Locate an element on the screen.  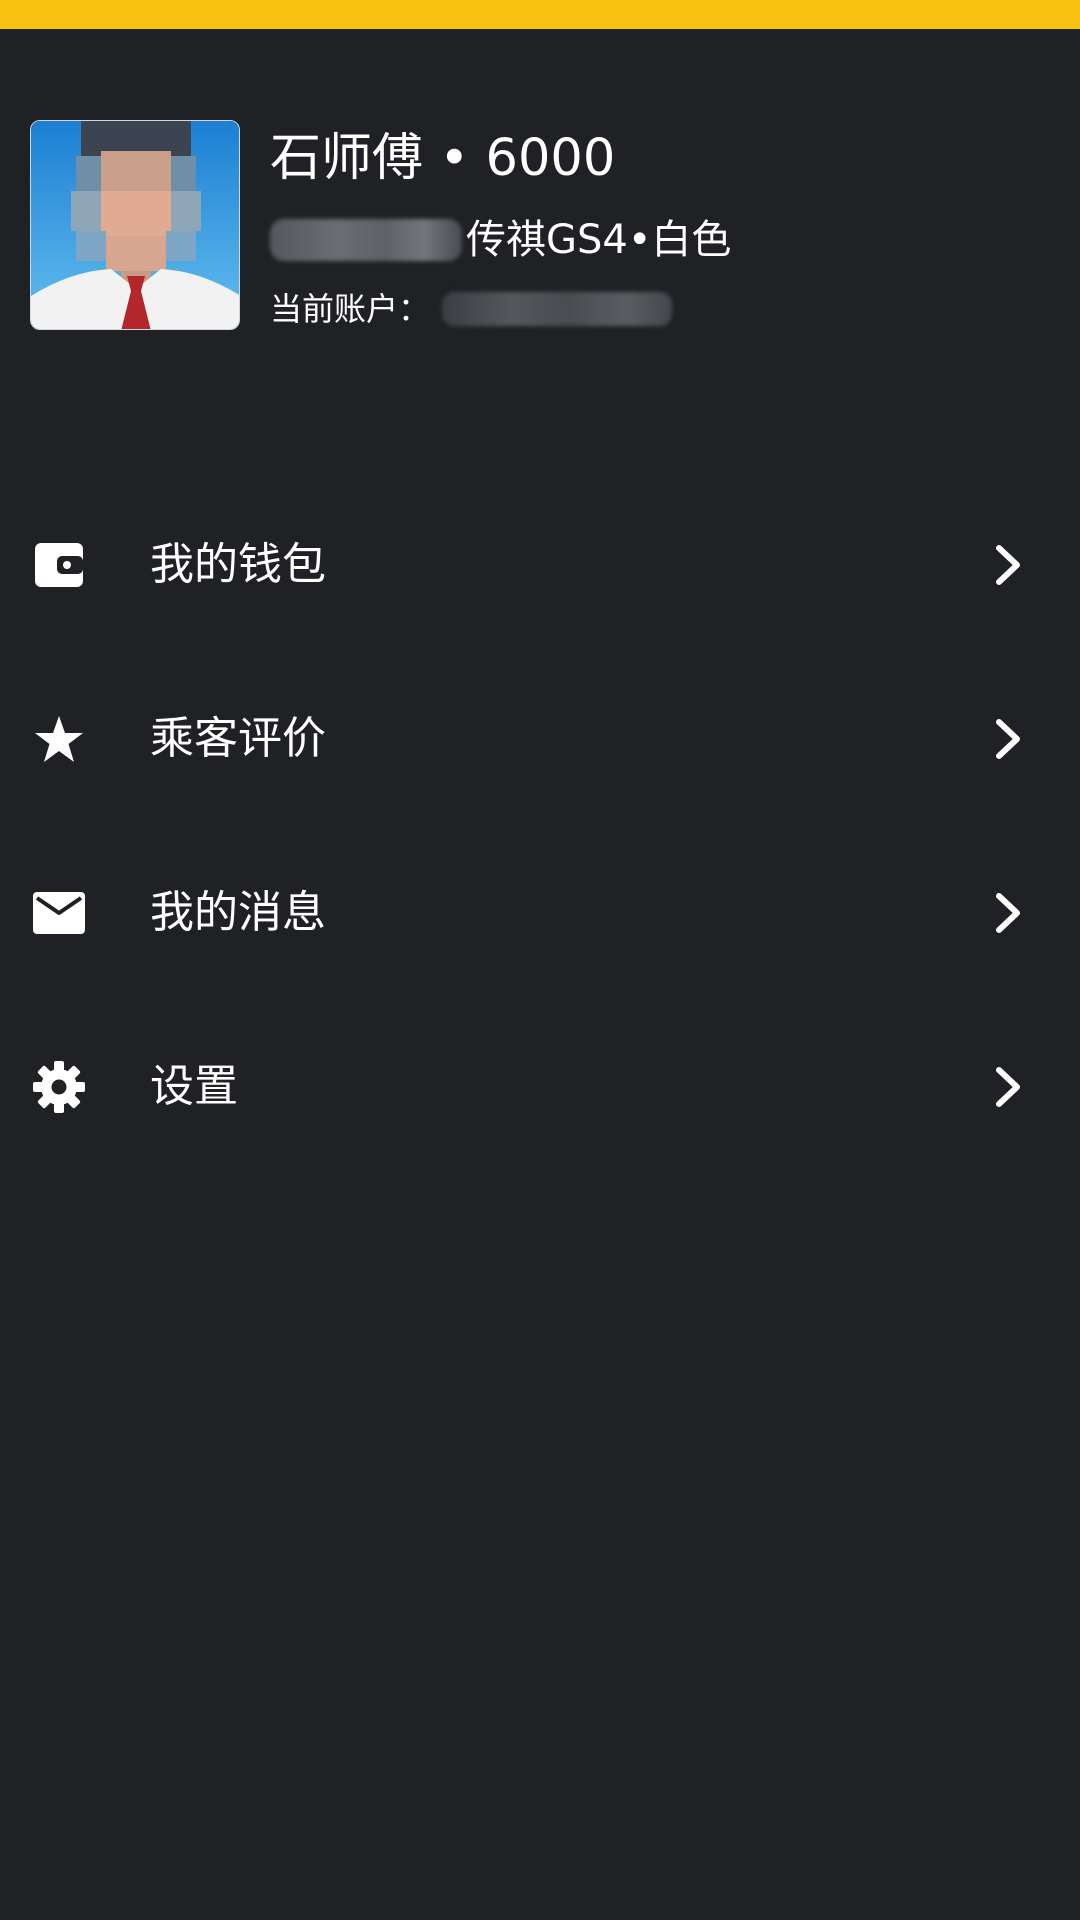
car-info: 传祺GS4•白色 is located at coordinates (500, 240).